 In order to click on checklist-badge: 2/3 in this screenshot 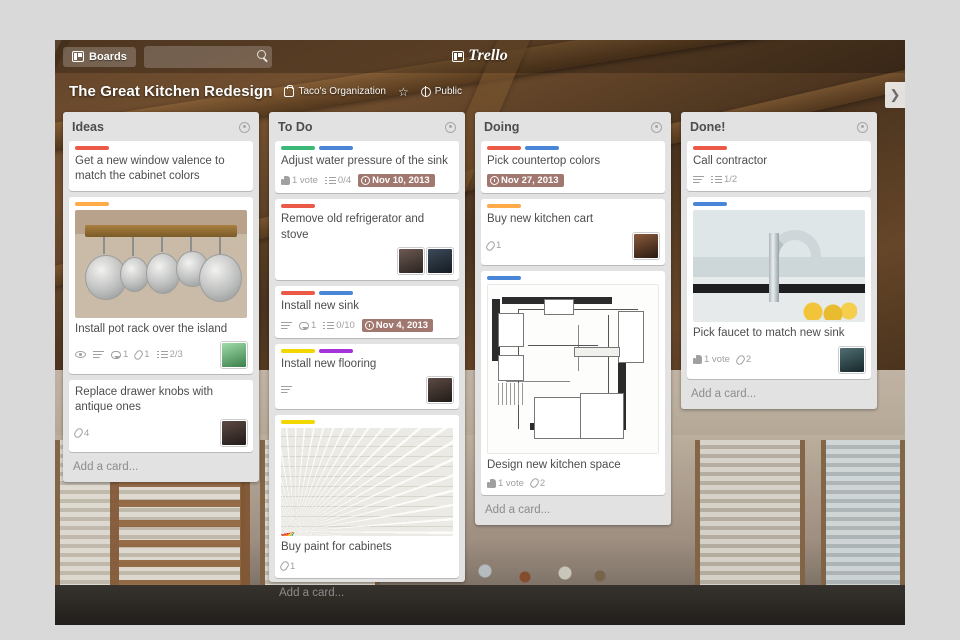, I will do `click(169, 354)`.